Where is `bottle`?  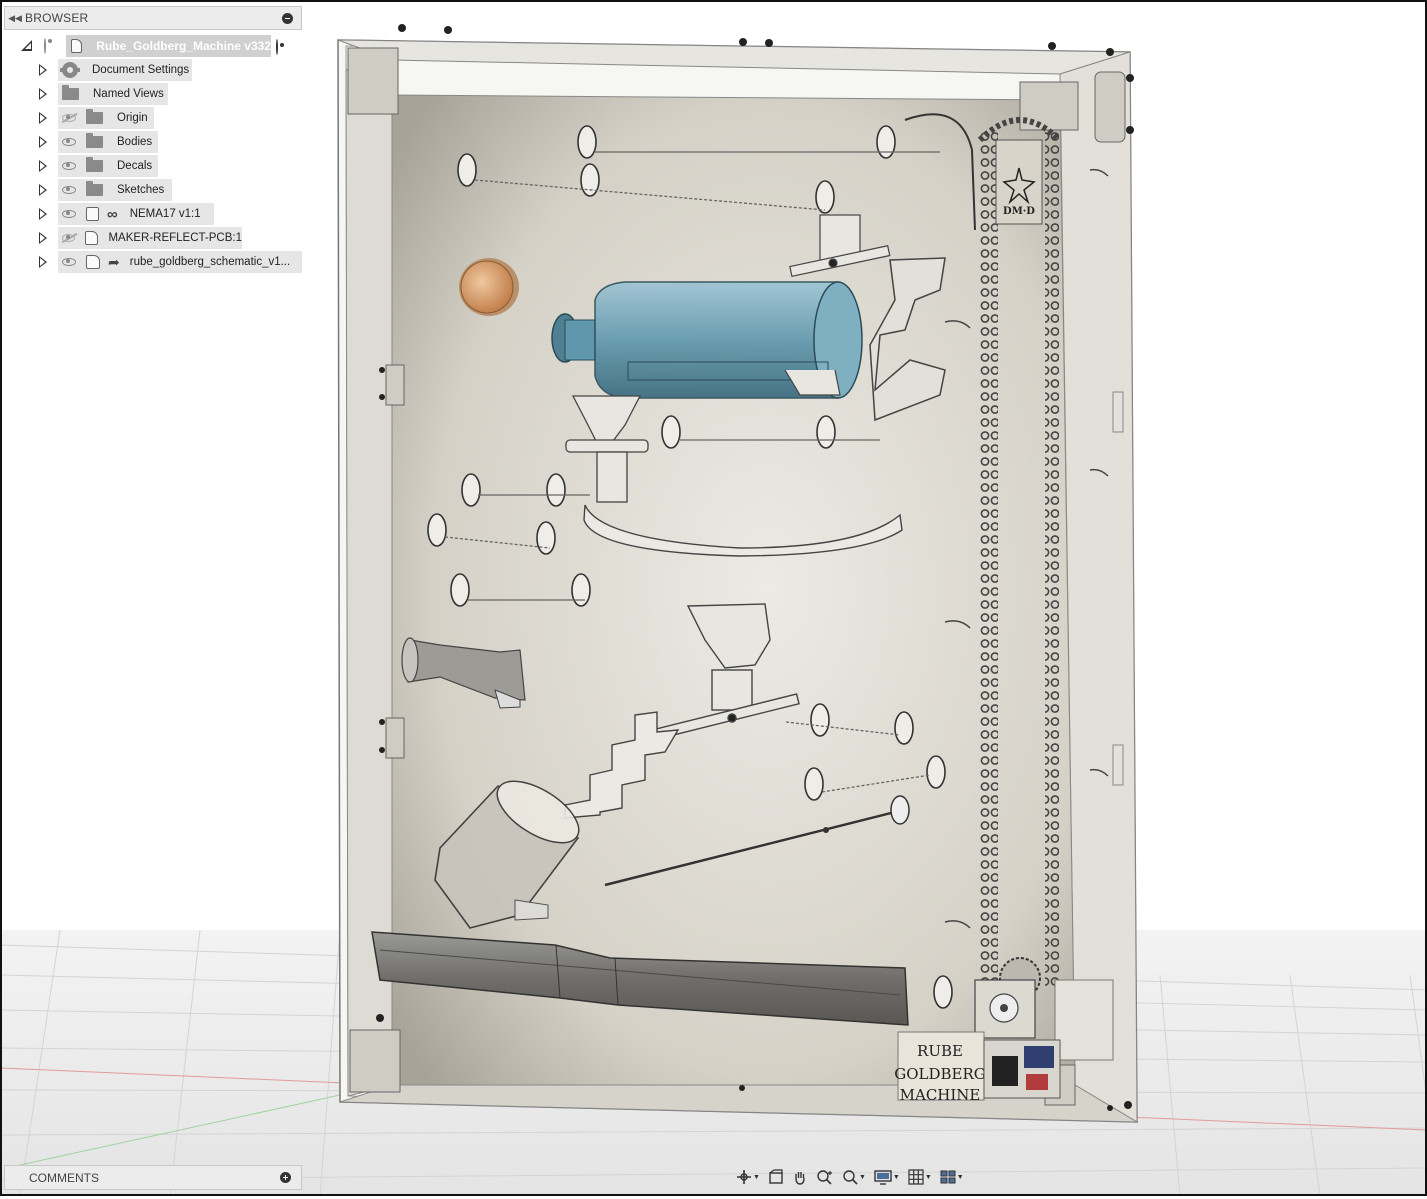 bottle is located at coordinates (707, 340).